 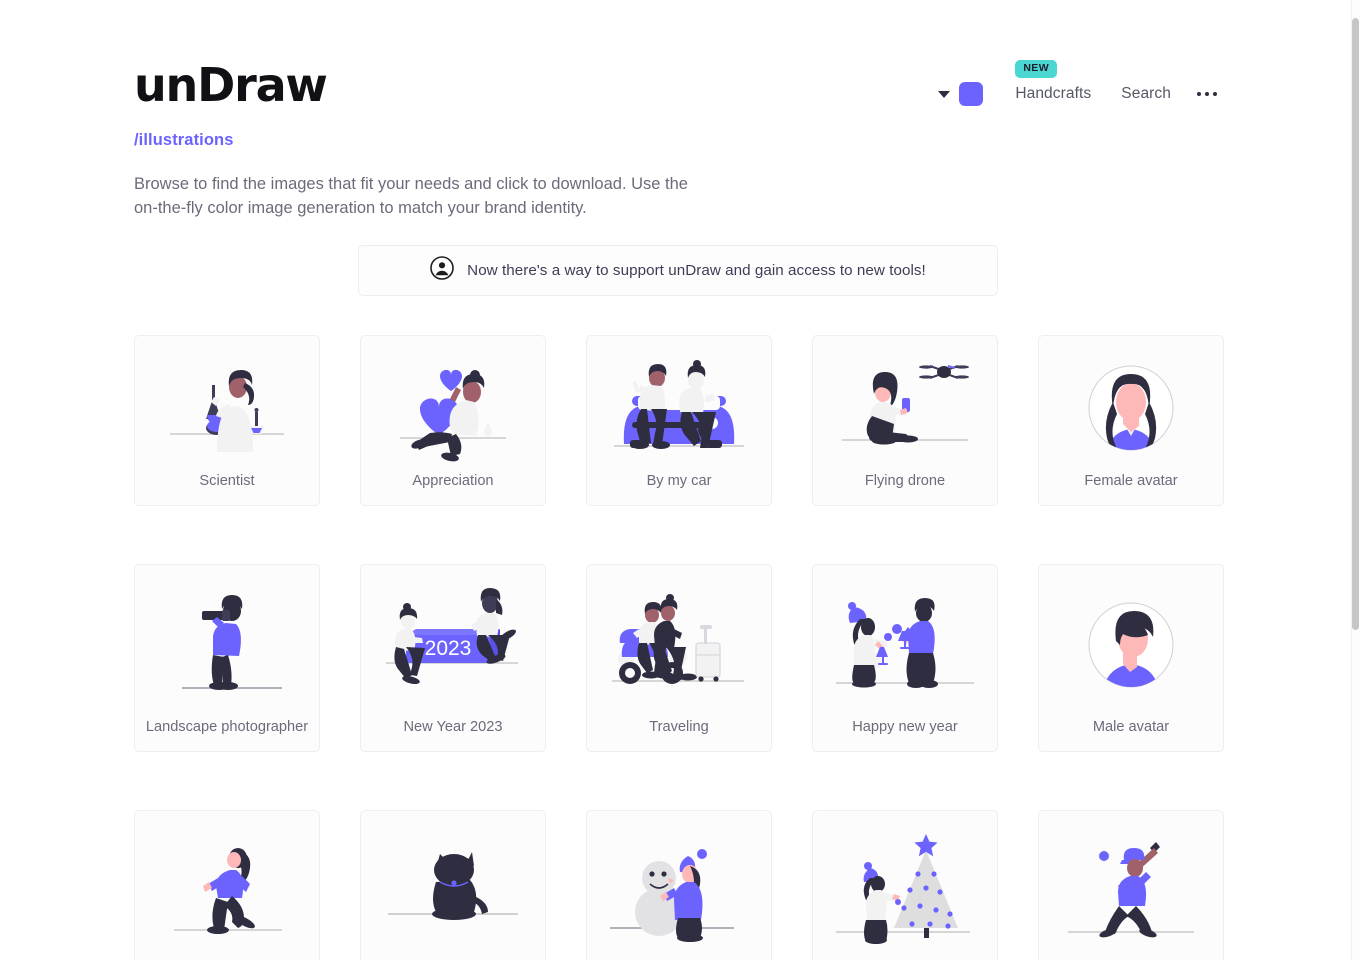 I want to click on illustration-card: Scientist, so click(x=227, y=420).